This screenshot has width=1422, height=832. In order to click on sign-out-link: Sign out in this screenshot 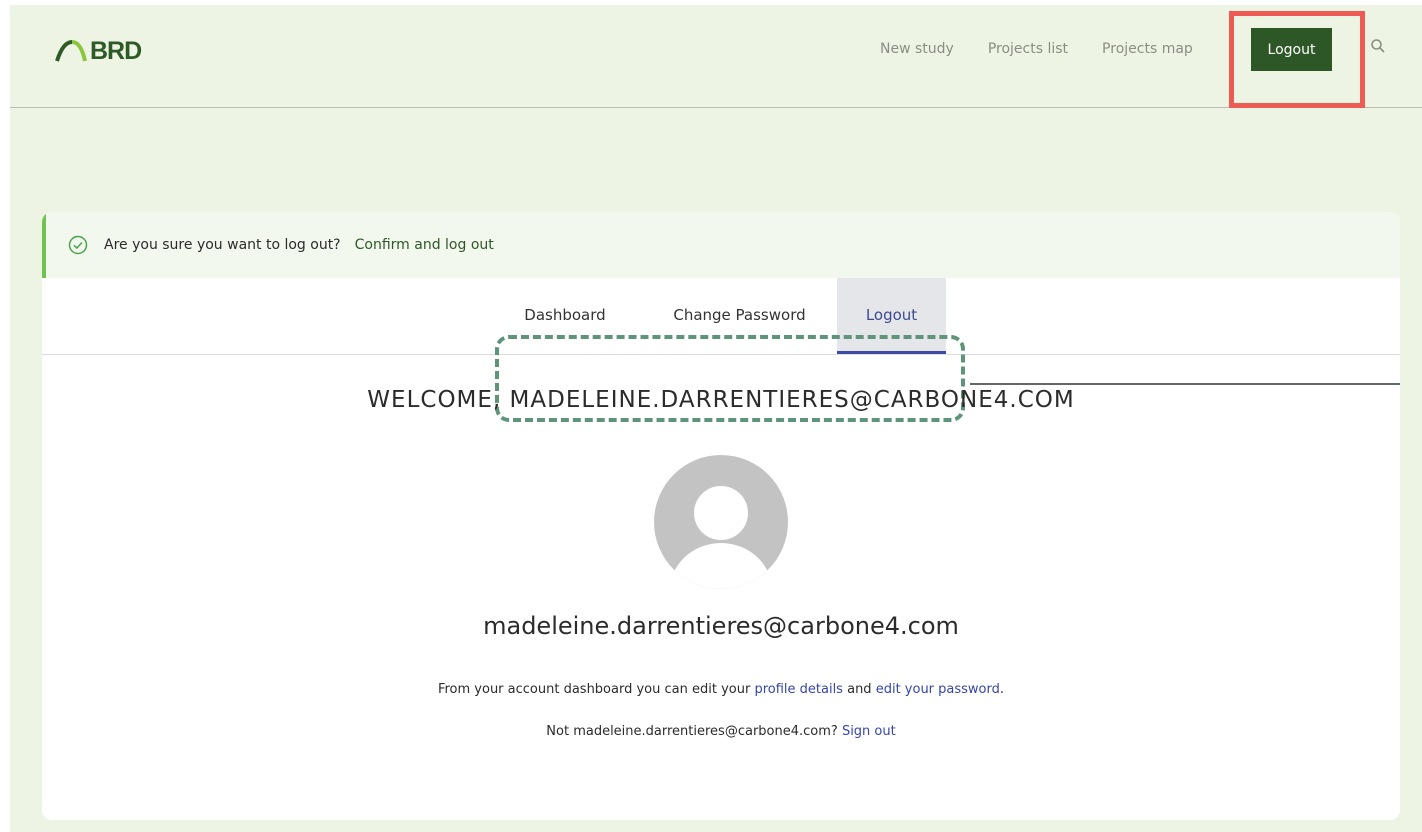, I will do `click(869, 731)`.